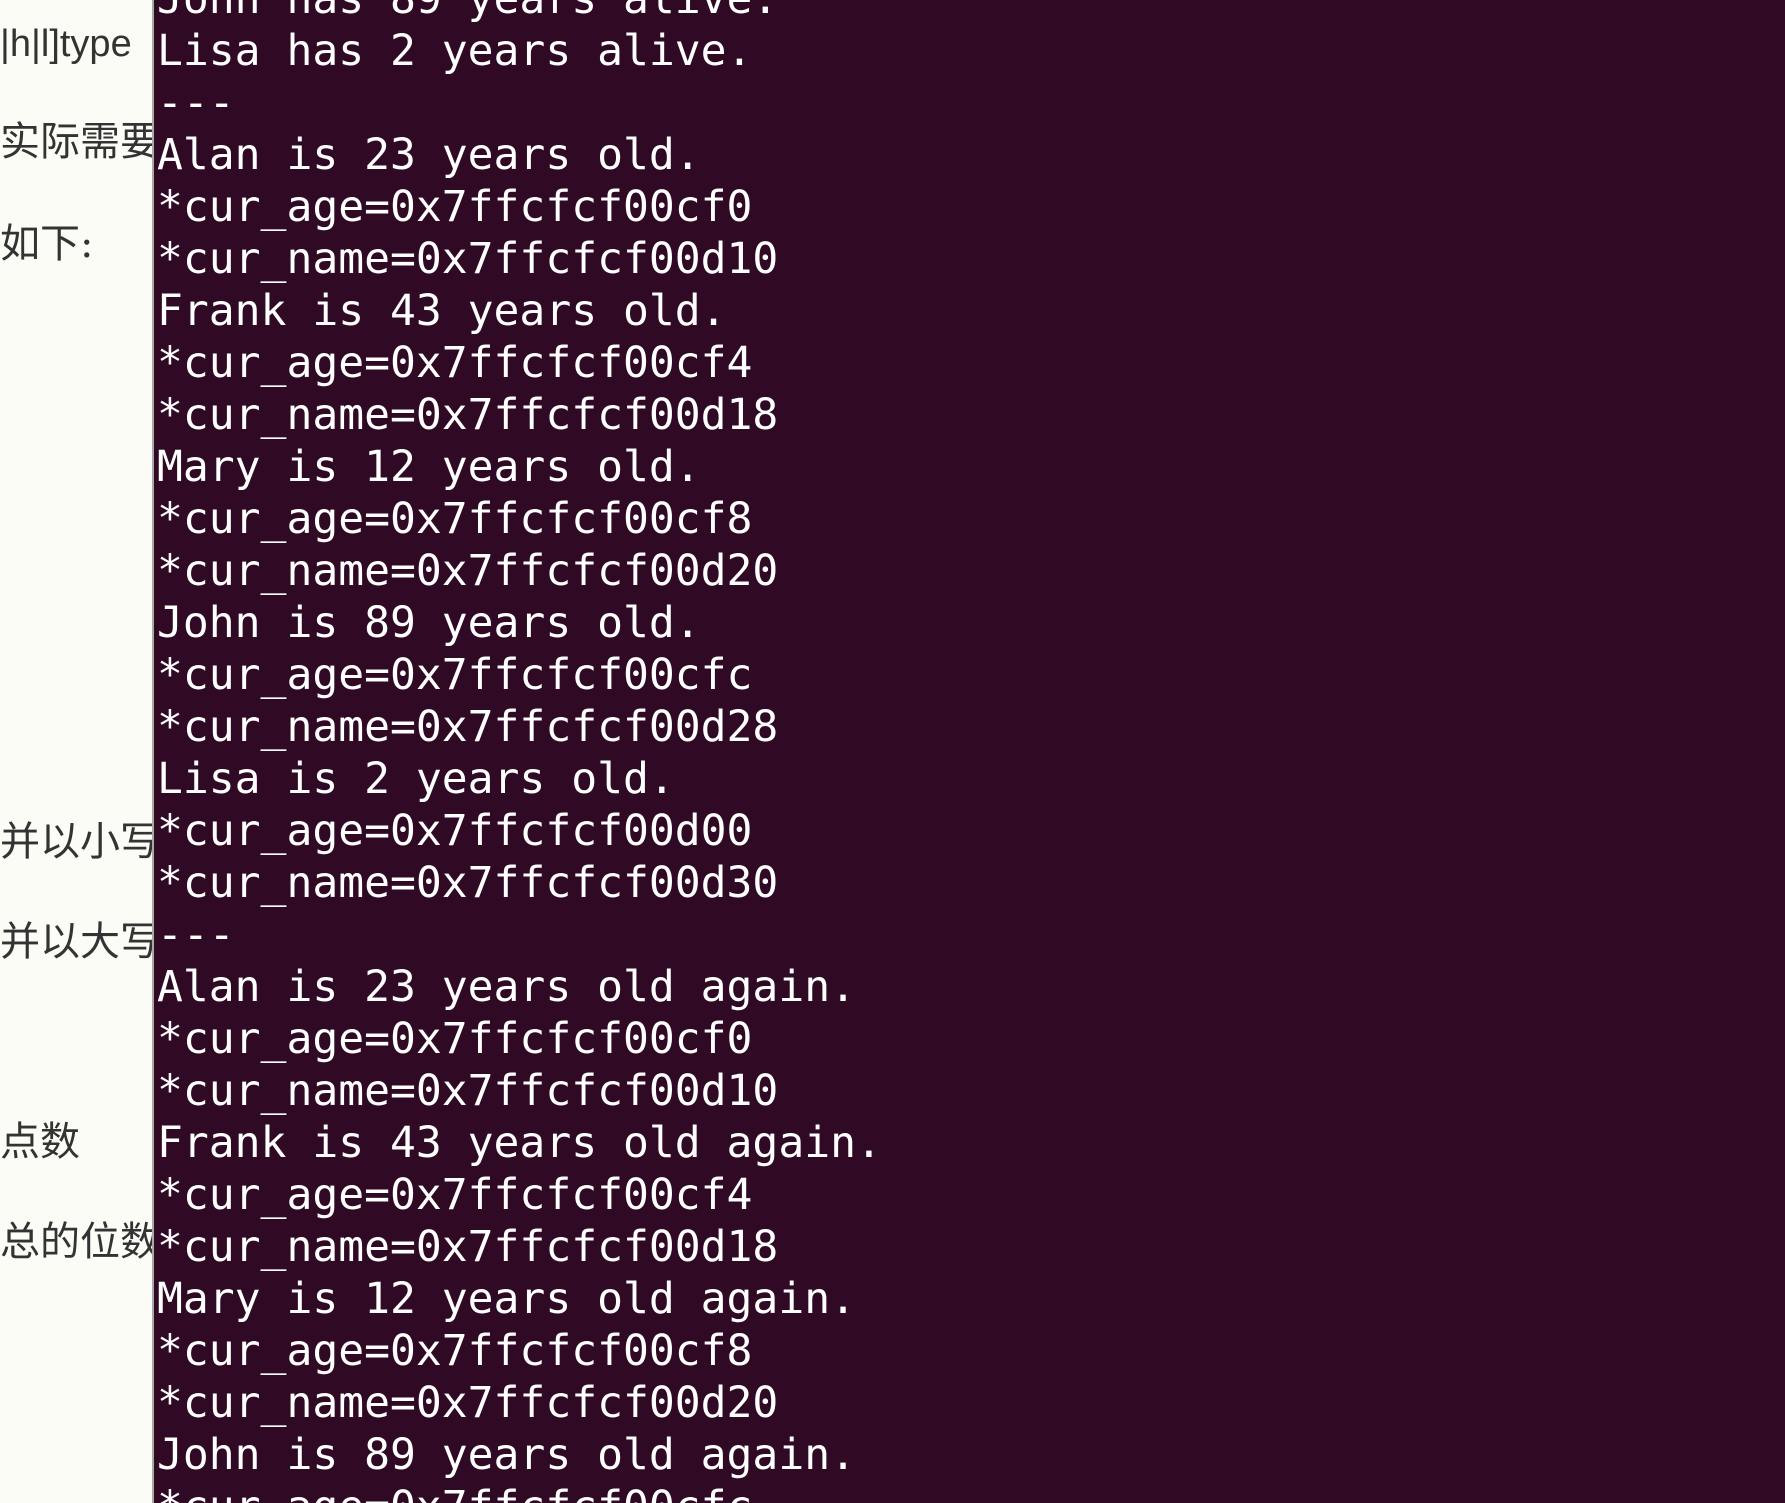 Image resolution: width=1785 pixels, height=1503 pixels. I want to click on doc-fragment: |h|l]type, so click(66, 44).